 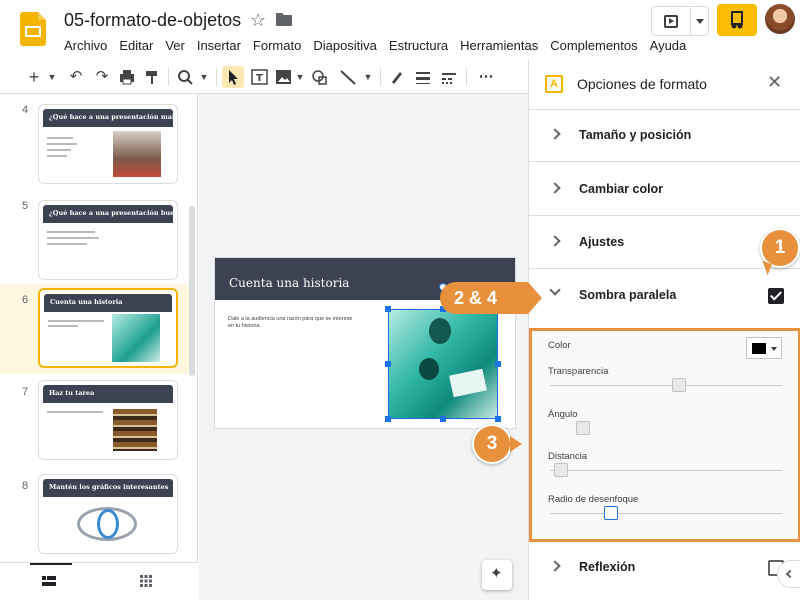 I want to click on share-button, so click(x=737, y=20).